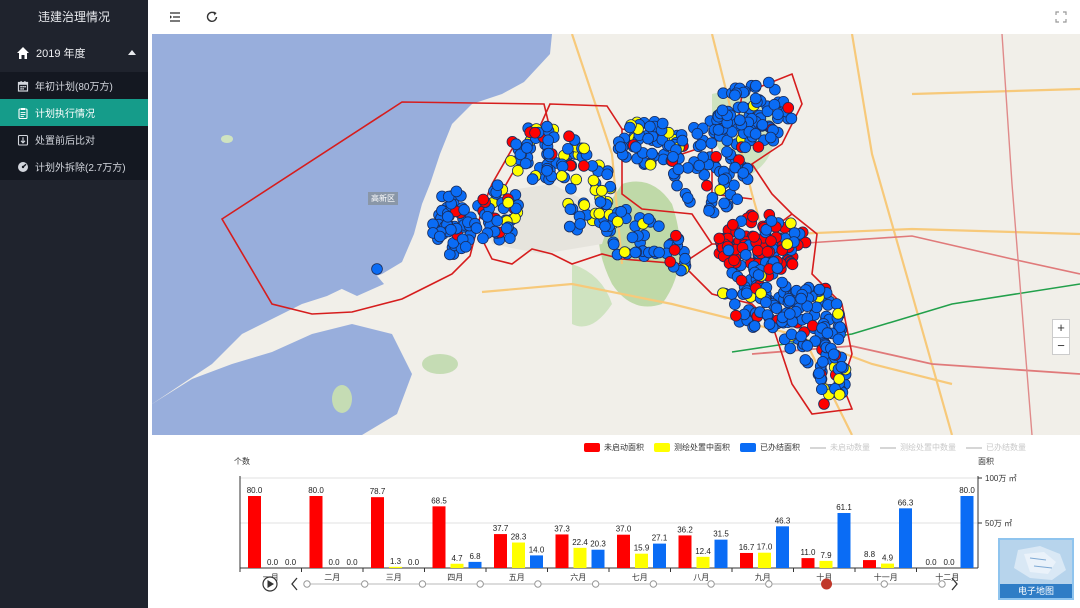 This screenshot has height=608, width=1080. Describe the element at coordinates (1061, 345) in the screenshot. I see `zoom-out-button: −` at that location.